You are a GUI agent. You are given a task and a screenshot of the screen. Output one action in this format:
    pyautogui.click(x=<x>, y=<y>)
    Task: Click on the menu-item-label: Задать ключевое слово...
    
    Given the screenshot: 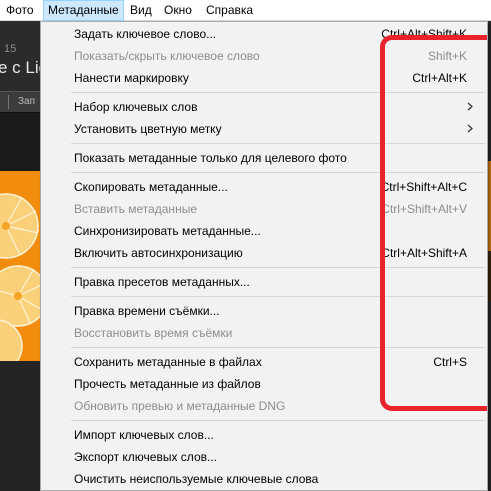 What is the action you would take?
    pyautogui.click(x=145, y=34)
    